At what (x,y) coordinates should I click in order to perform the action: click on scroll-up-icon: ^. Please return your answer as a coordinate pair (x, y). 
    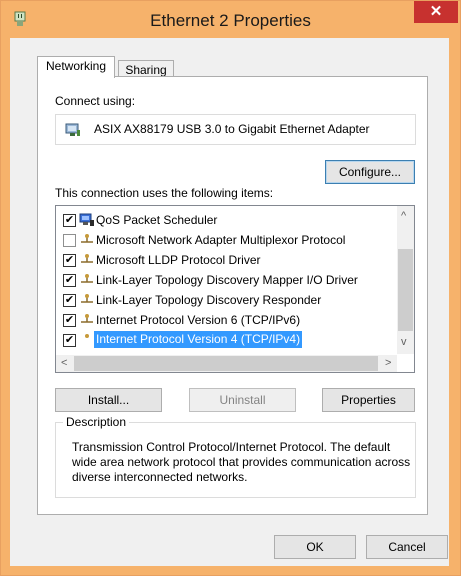
    Looking at the image, I should click on (403, 216).